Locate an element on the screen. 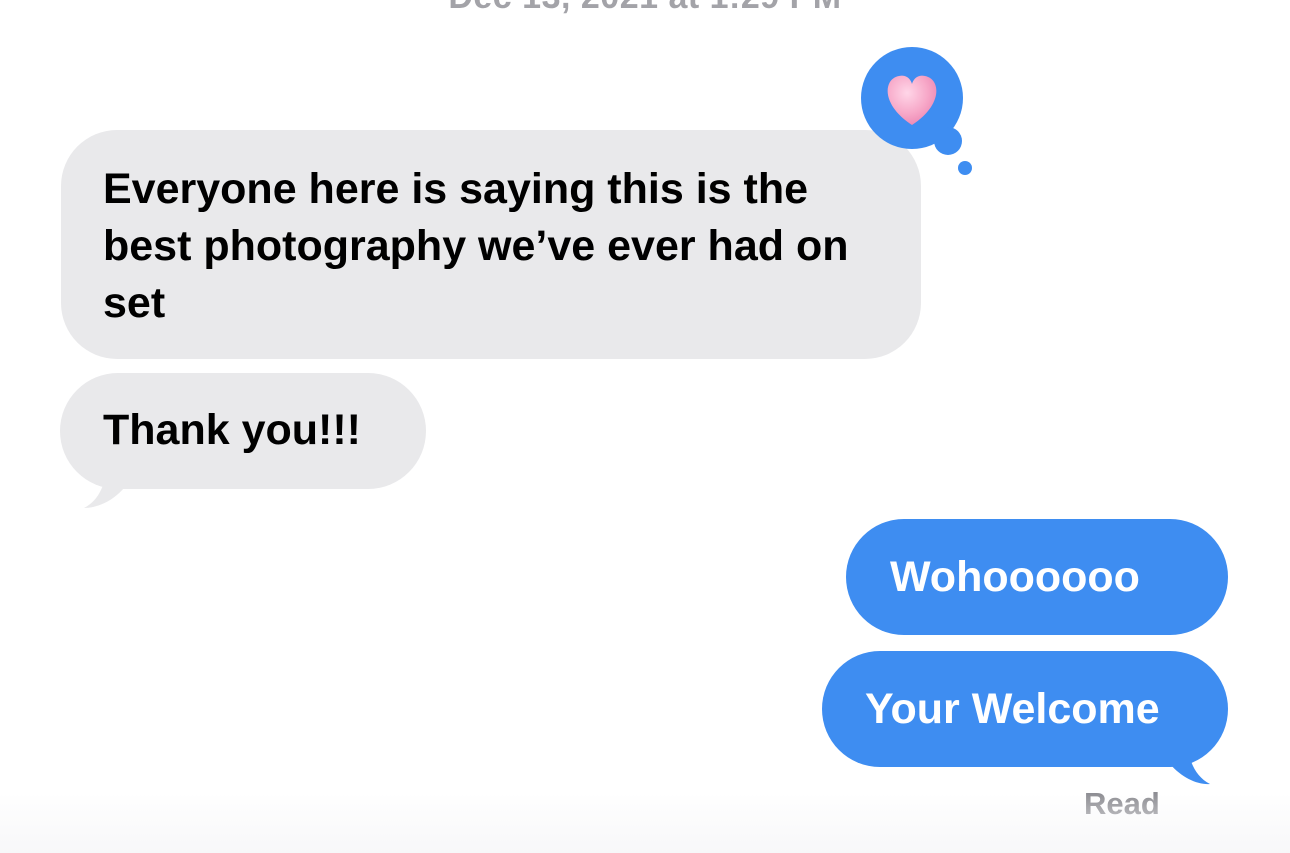 The image size is (1290, 853). outgoing-message-bubble: Wohoooooo is located at coordinates (1037, 577).